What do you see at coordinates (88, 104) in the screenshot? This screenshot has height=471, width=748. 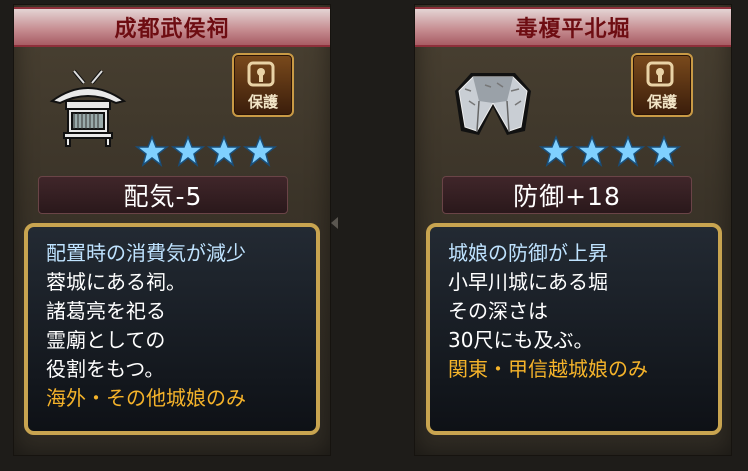 I see `shrine-icon` at bounding box center [88, 104].